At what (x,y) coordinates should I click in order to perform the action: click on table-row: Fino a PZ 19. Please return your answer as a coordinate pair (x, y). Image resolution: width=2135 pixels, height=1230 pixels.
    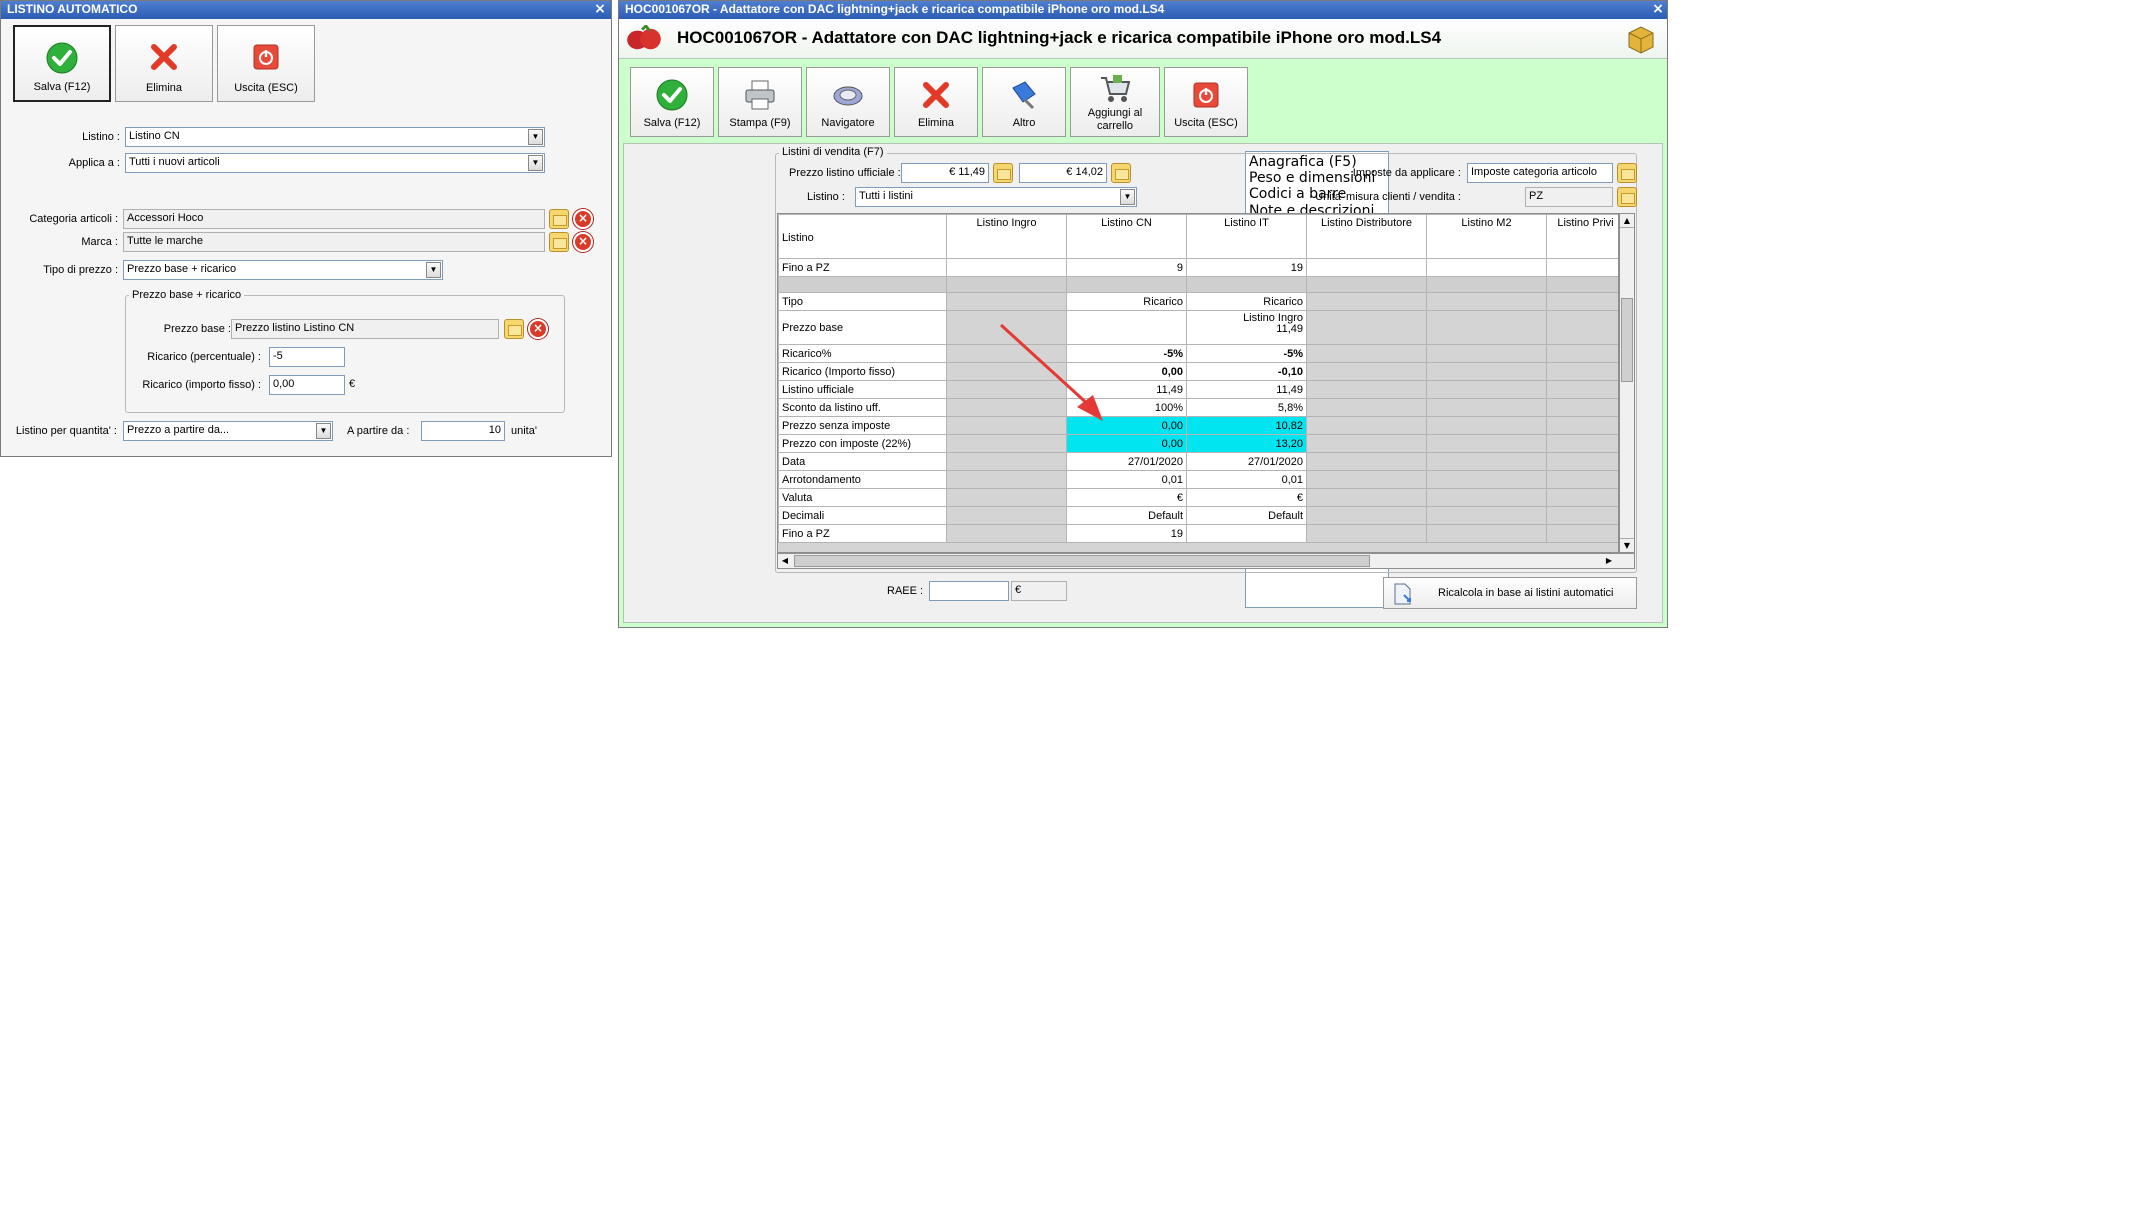
    Looking at the image, I should click on (1198, 533).